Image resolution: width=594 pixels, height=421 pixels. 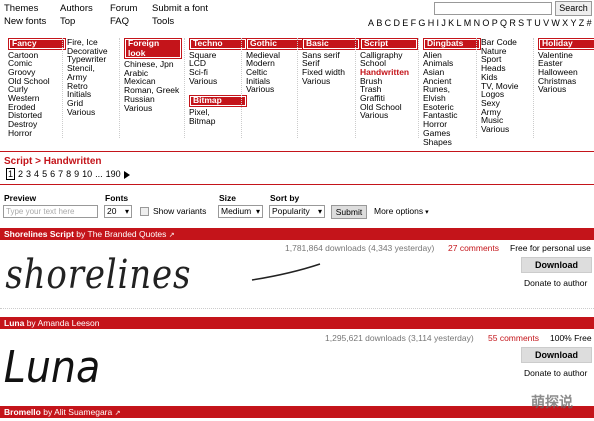 What do you see at coordinates (113, 174) in the screenshot?
I see `page-link: 190` at bounding box center [113, 174].